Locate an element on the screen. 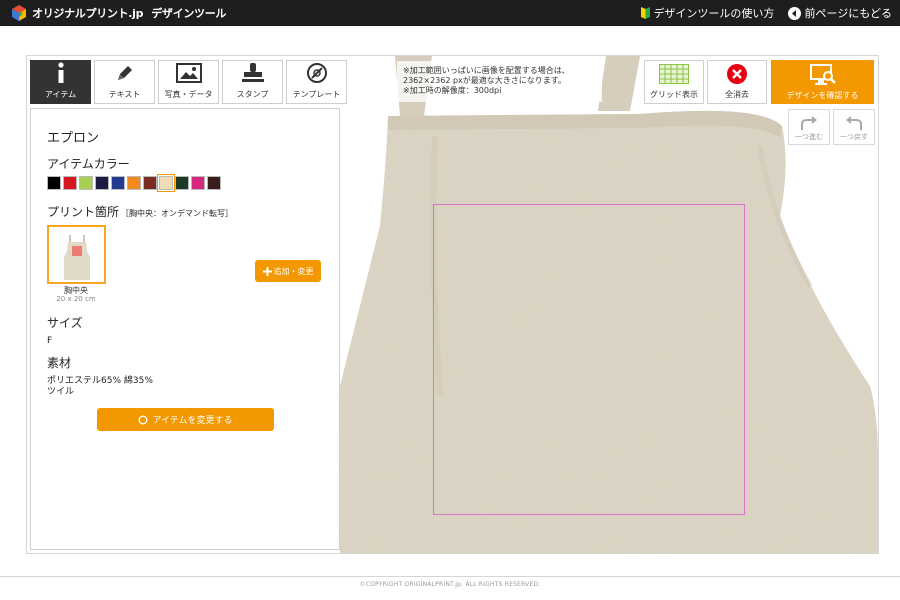  clear-all-label: 全消去 is located at coordinates (737, 94).